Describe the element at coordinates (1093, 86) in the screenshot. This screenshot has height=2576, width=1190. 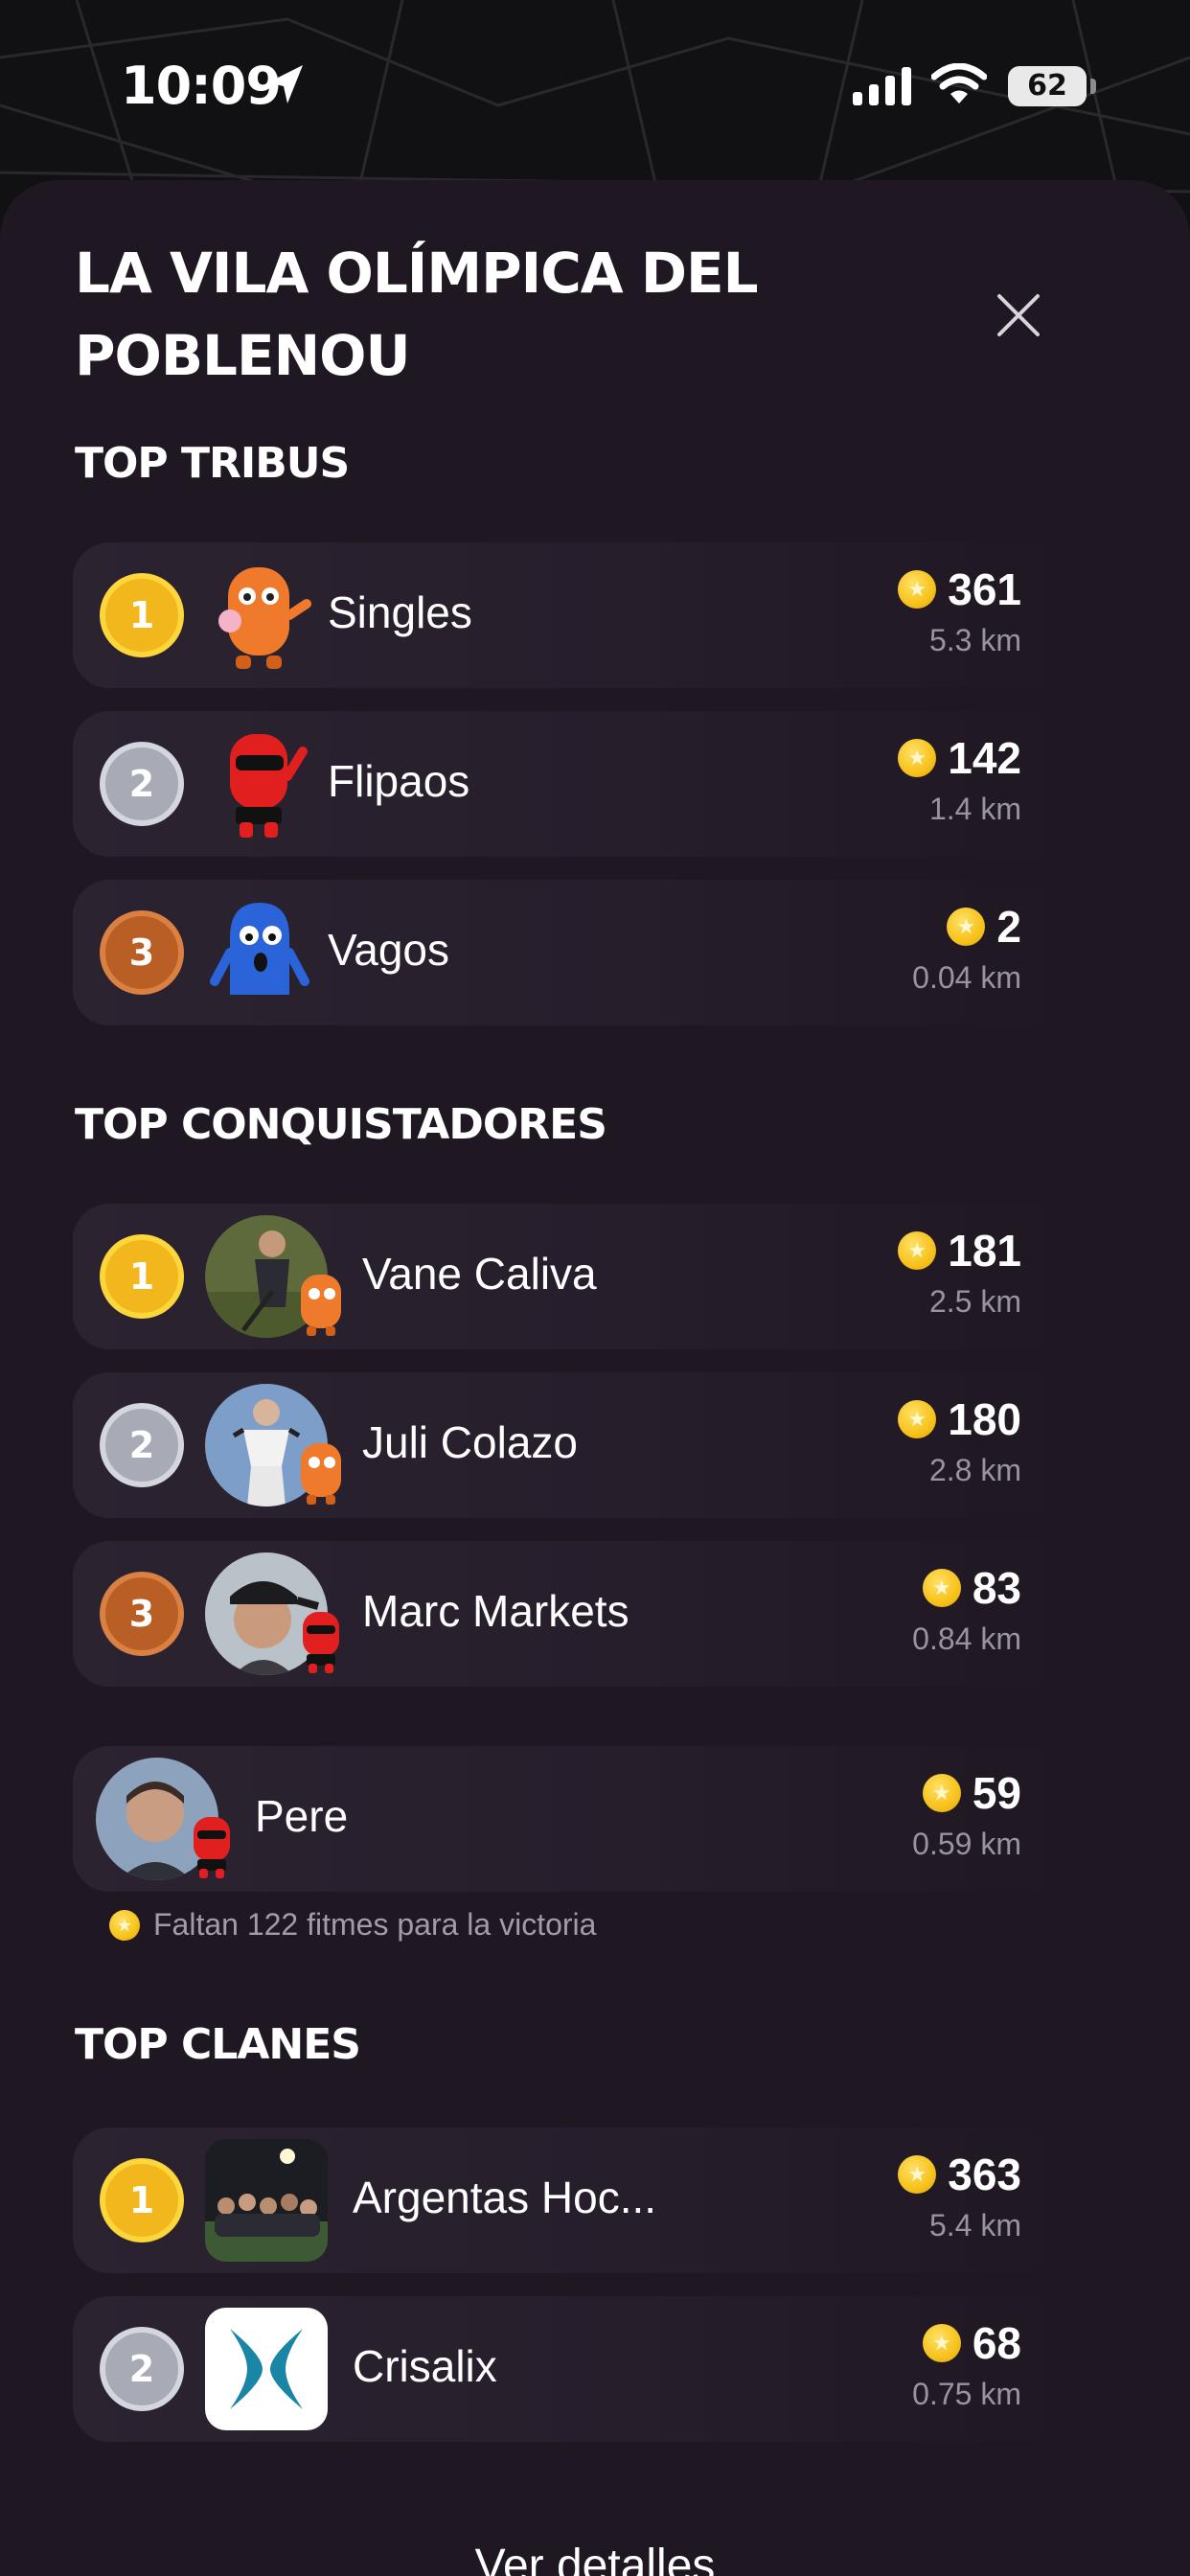
I see `battery-tip` at that location.